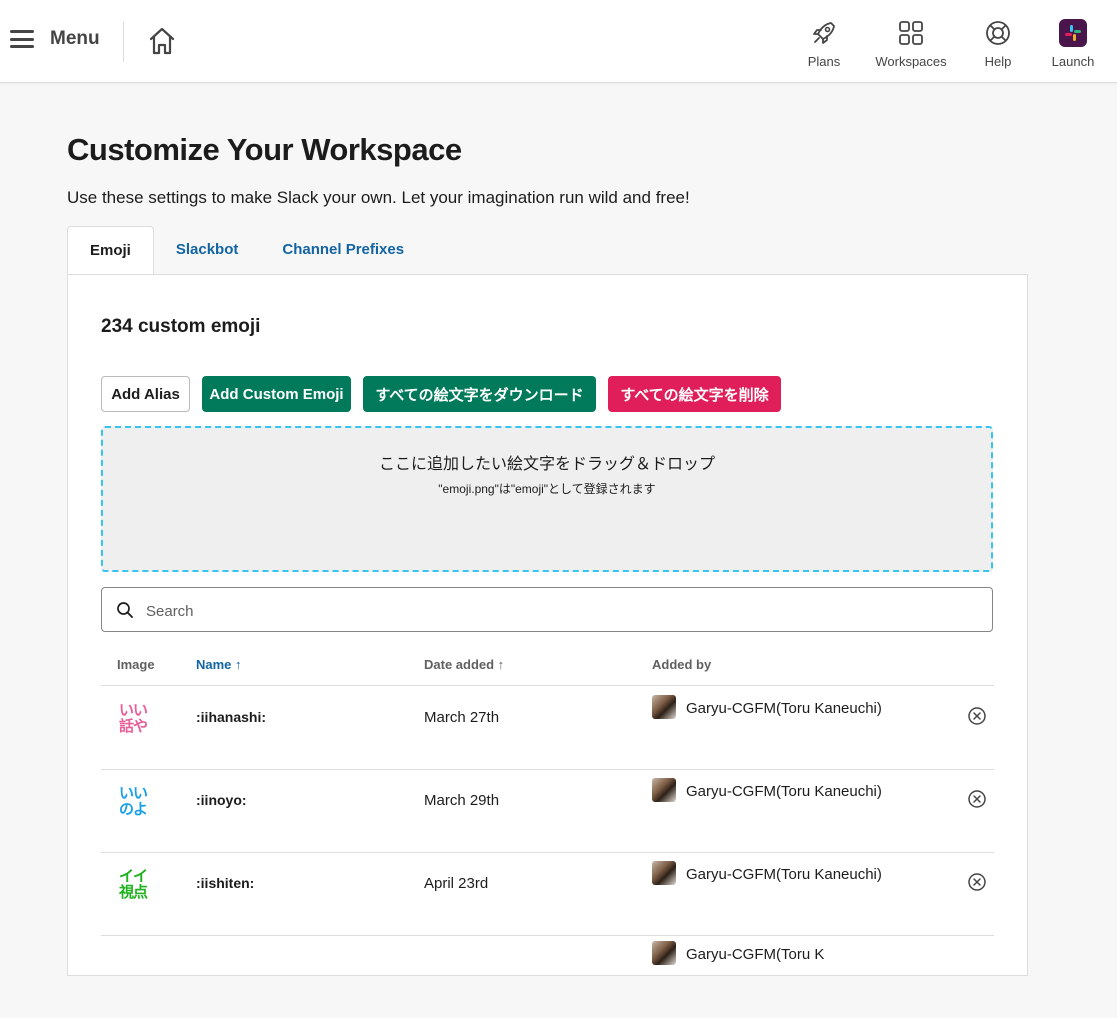  Describe the element at coordinates (464, 664) in the screenshot. I see `column-date-sort: Date added ↑` at that location.